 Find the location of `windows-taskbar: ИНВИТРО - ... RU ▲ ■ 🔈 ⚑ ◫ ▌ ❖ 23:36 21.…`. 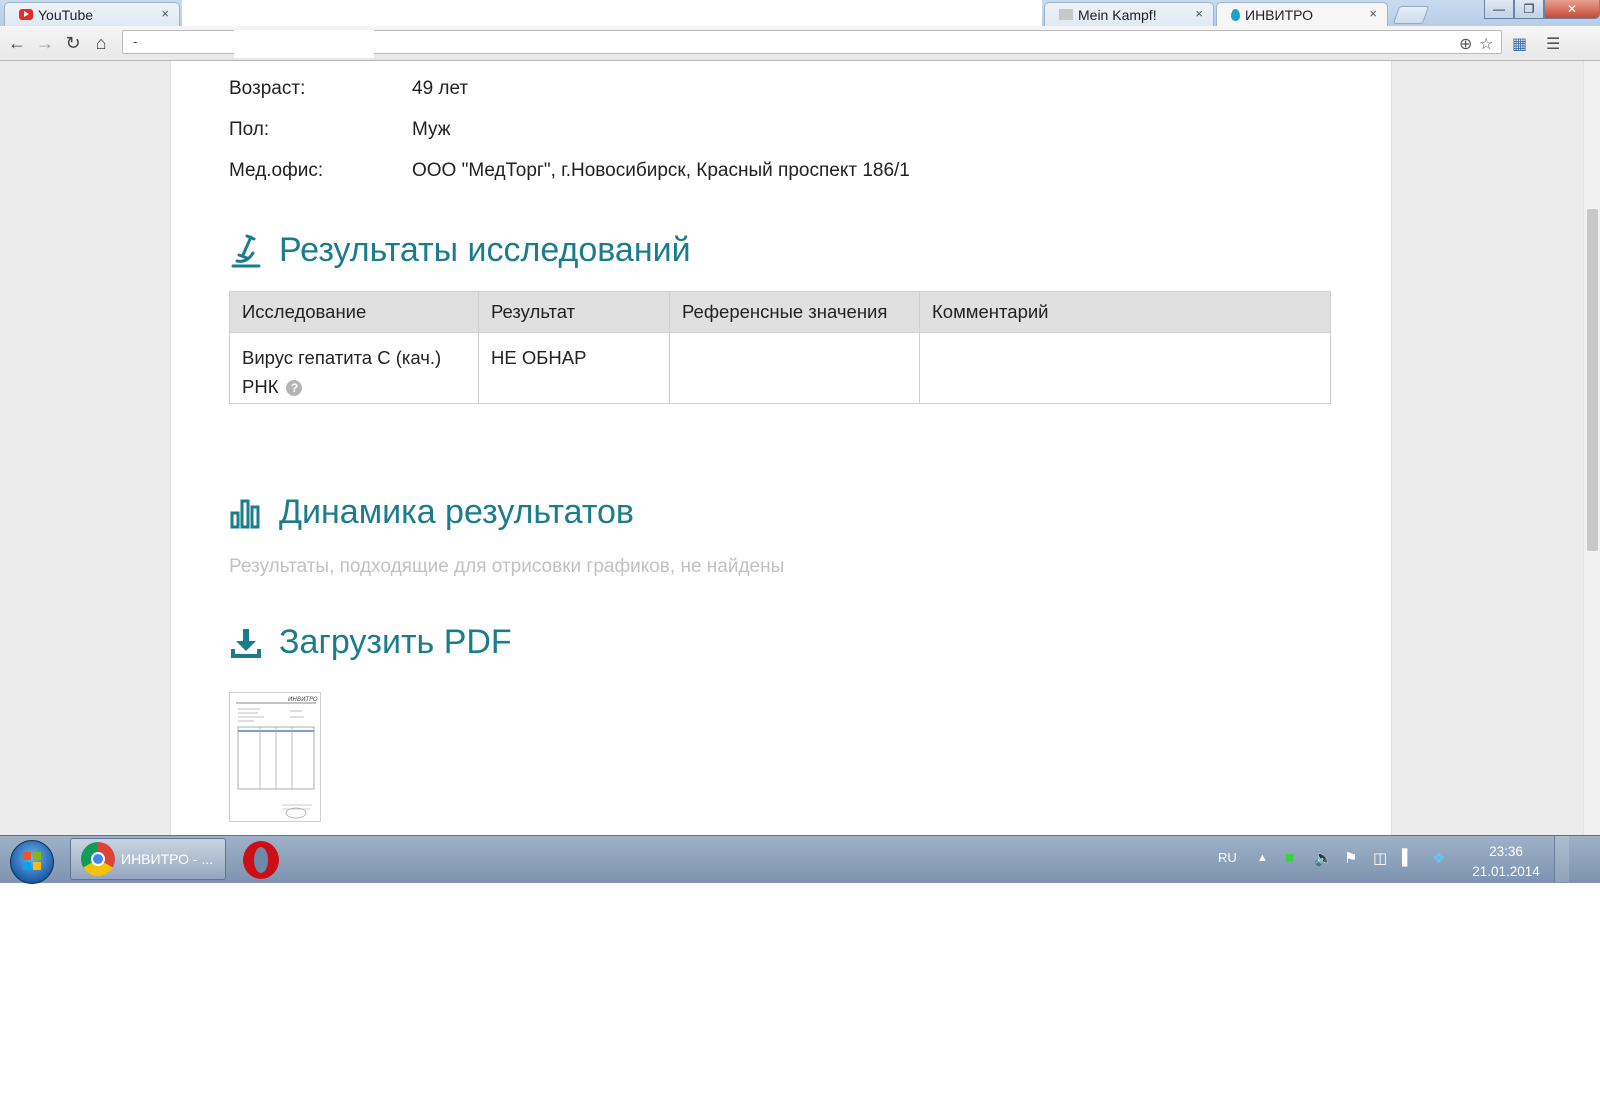

windows-taskbar: ИНВИТРО - ... RU ▲ ■ 🔈 ⚑ ◫ ▌ ❖ 23:36 21.… is located at coordinates (800, 859).